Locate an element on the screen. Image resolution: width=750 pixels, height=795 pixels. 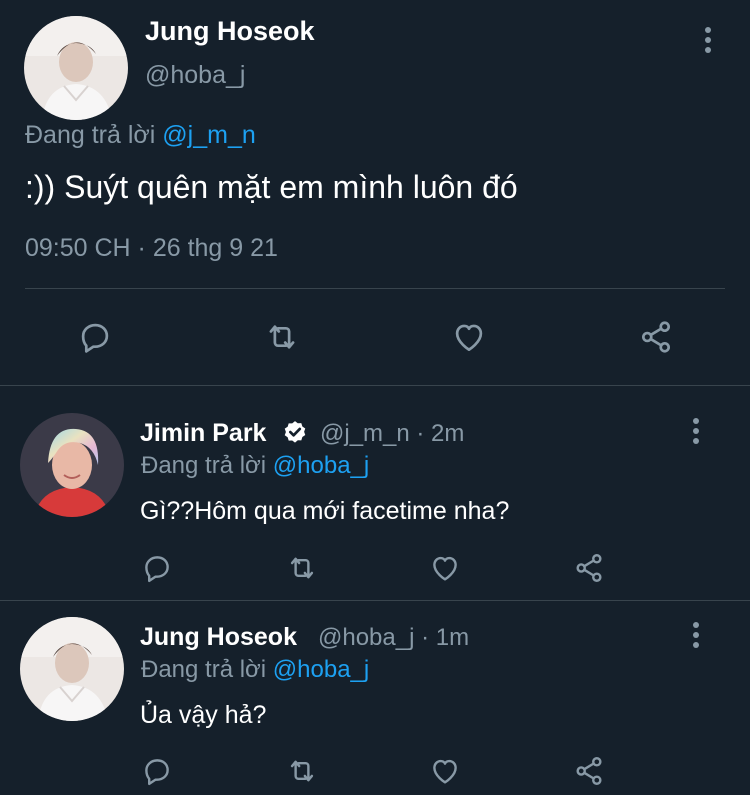
reply-author-name: Jung Hoseok is located at coordinates (218, 637).